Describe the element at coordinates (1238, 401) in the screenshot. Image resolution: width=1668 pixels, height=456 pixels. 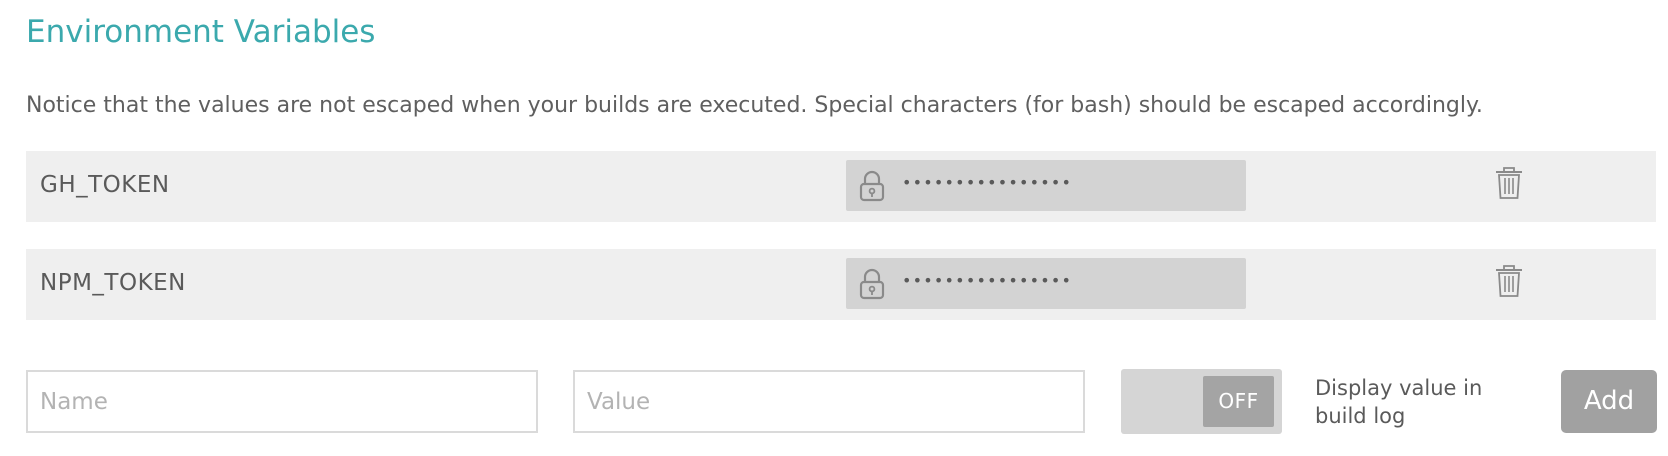
I see `toggle-state-label: OFF` at that location.